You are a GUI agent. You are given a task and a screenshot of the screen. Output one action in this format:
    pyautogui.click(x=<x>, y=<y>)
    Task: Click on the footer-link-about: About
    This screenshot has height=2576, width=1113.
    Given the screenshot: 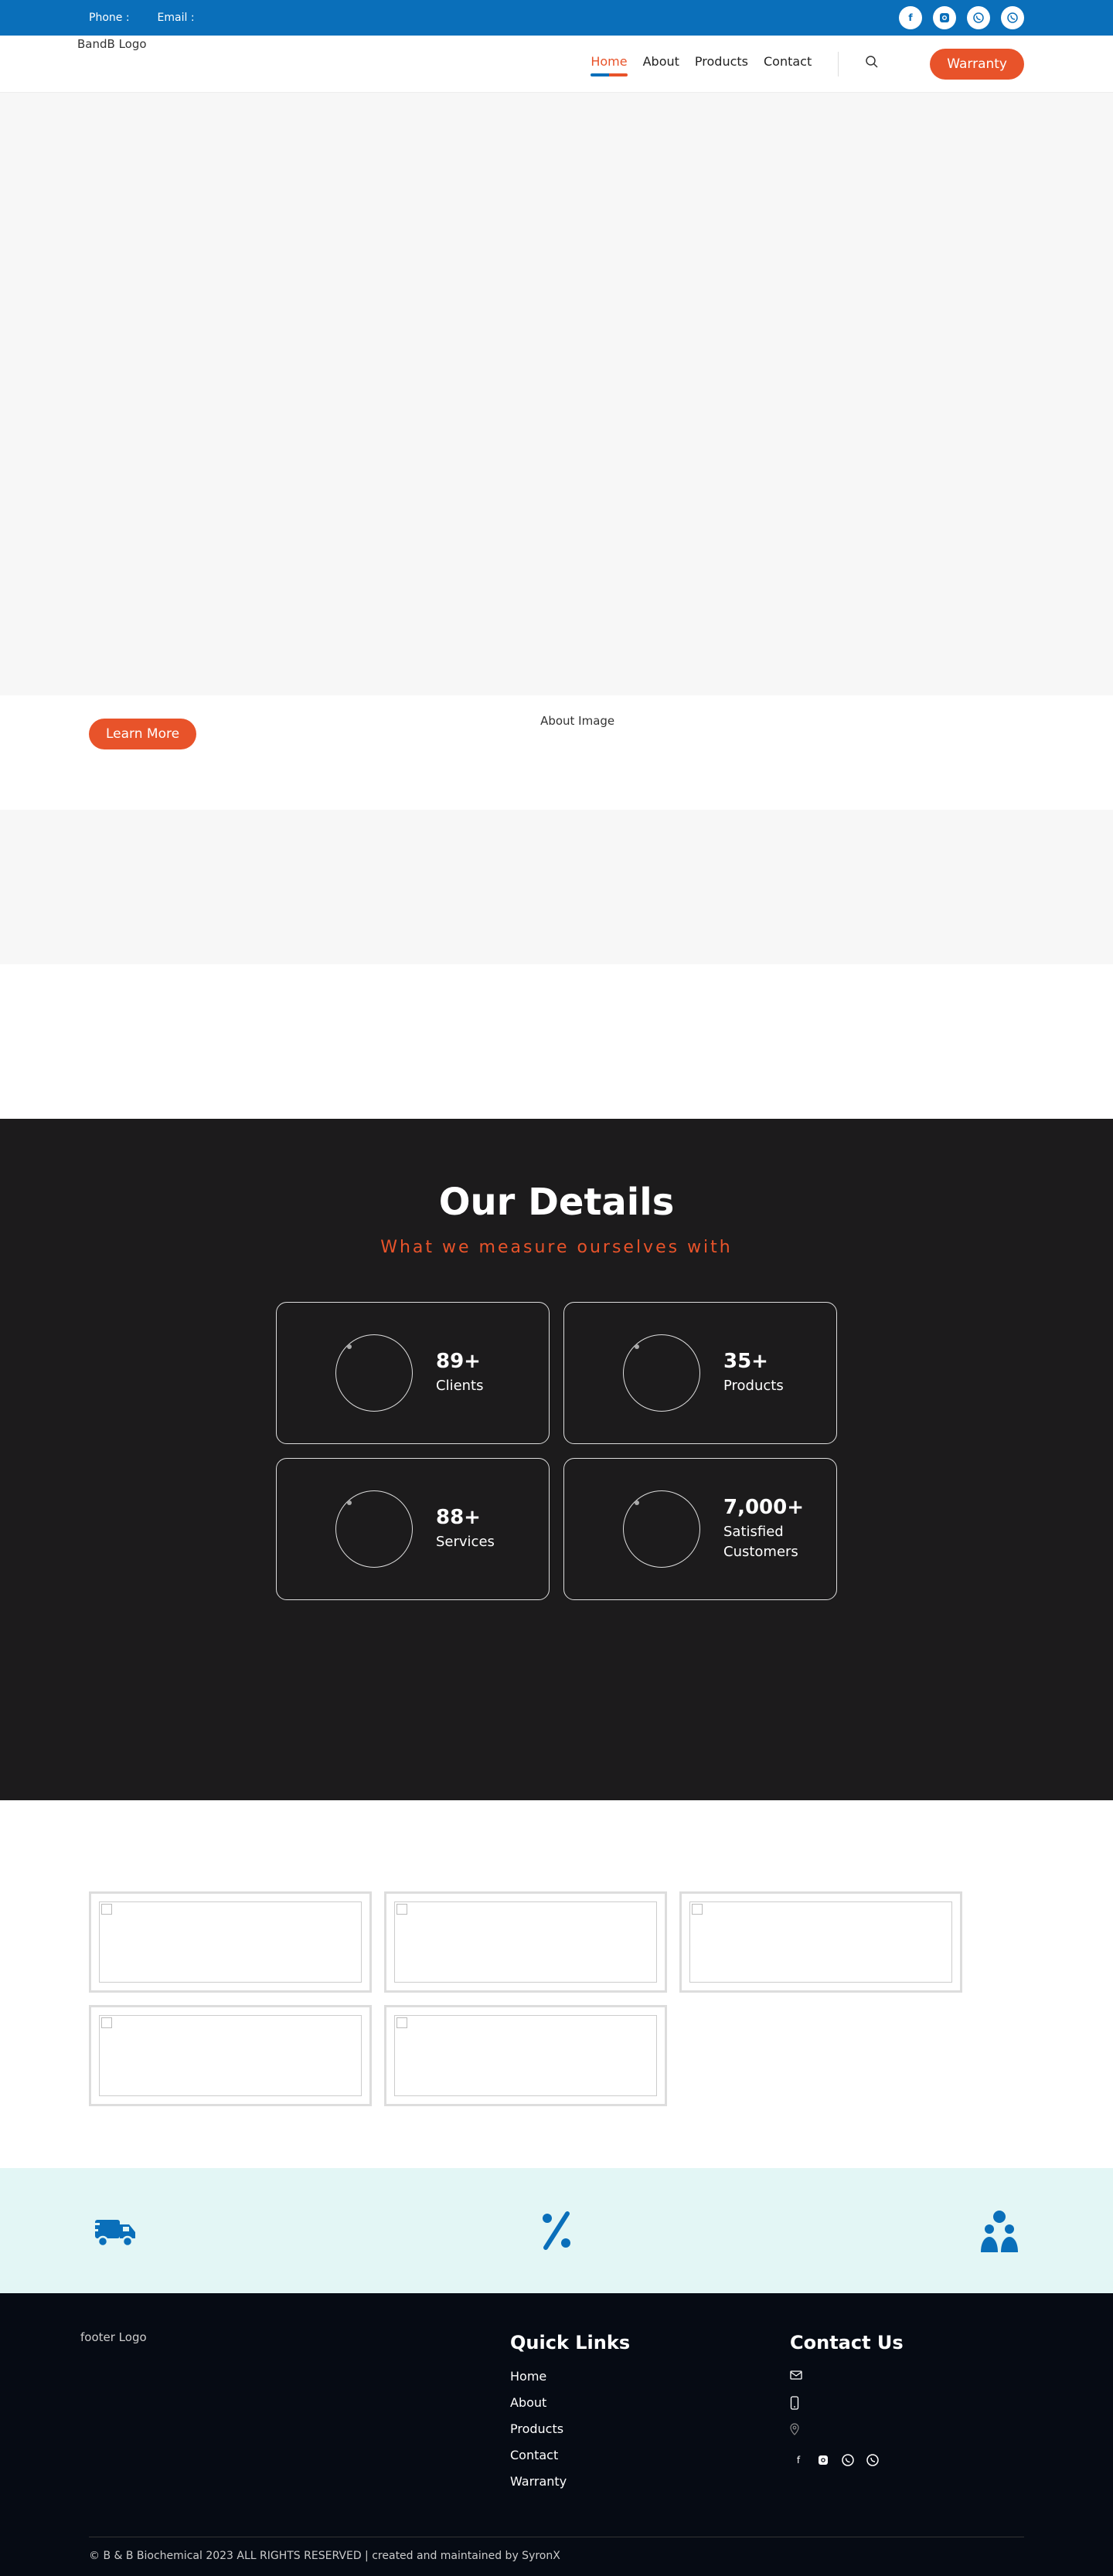 What is the action you would take?
    pyautogui.click(x=650, y=2402)
    